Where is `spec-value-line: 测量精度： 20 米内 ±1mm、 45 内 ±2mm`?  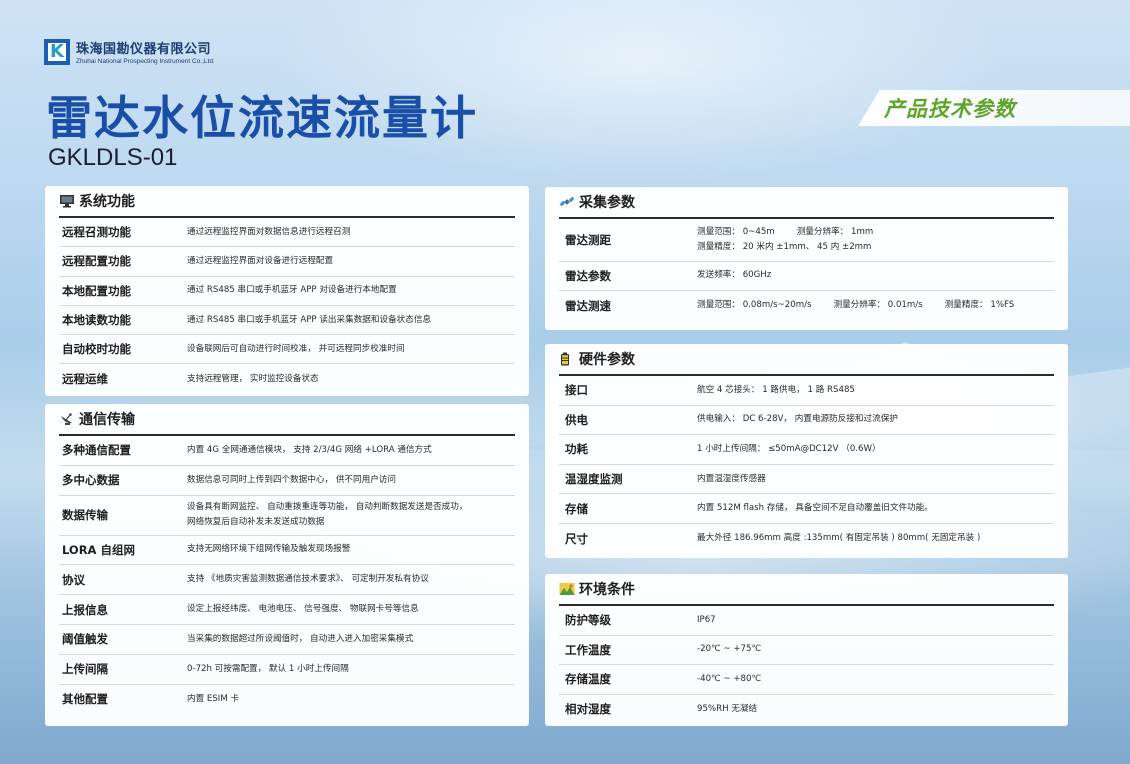 spec-value-line: 测量精度： 20 米内 ±1mm、 45 内 ±2mm is located at coordinates (796, 247).